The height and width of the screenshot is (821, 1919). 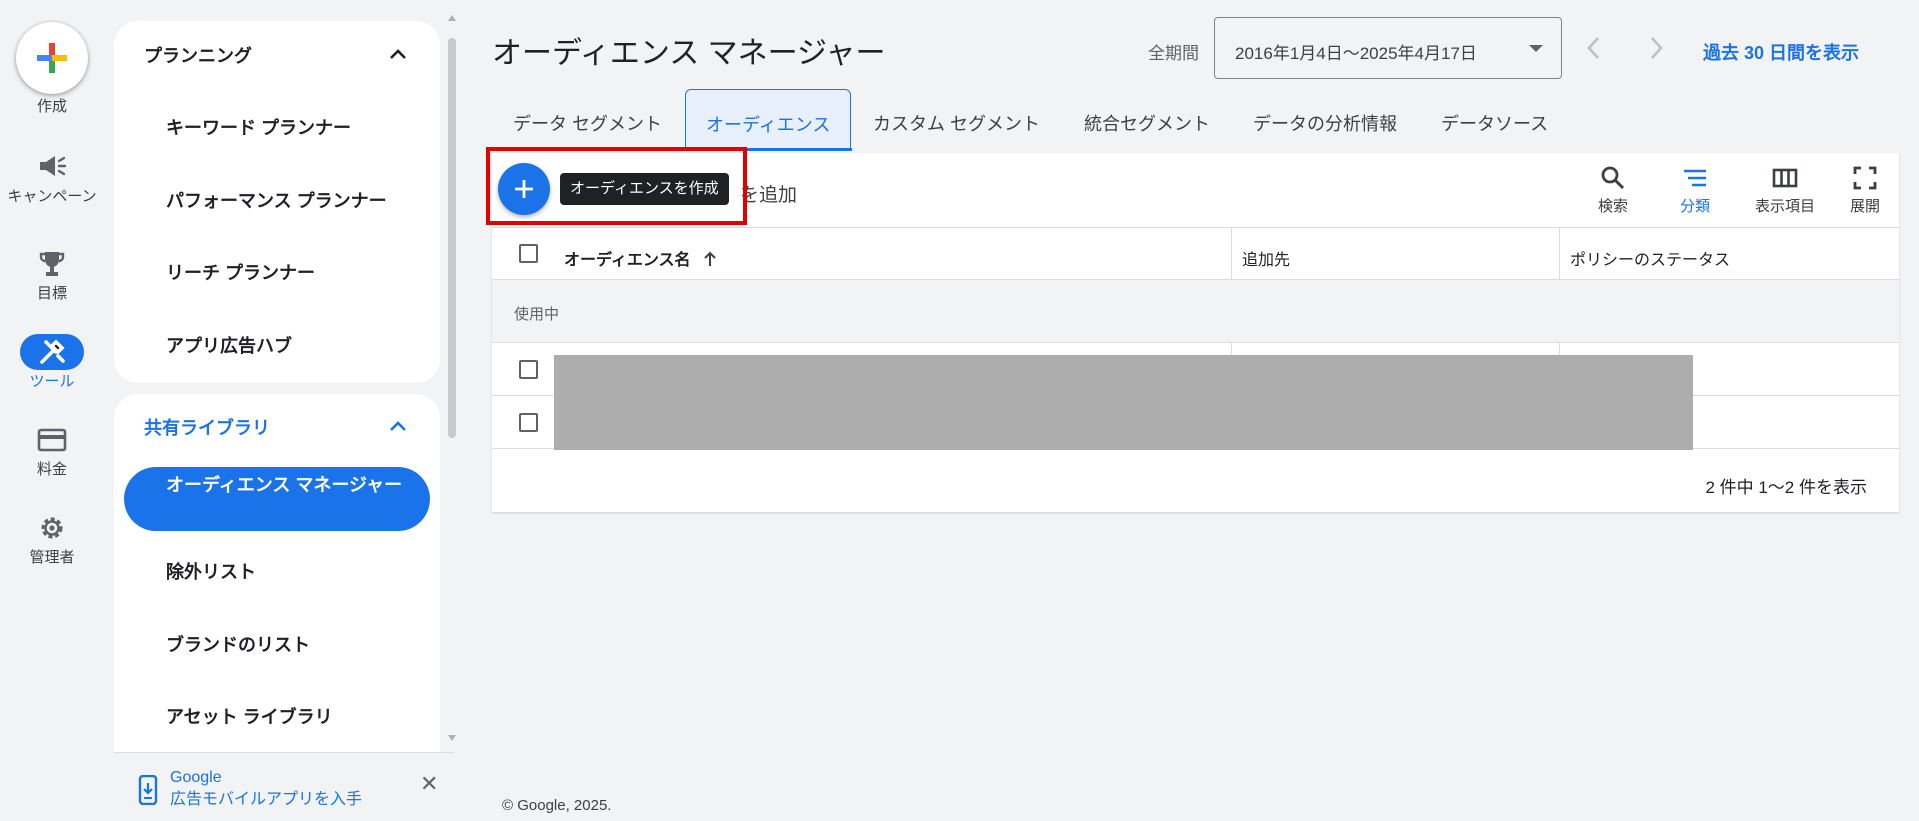 What do you see at coordinates (528, 253) in the screenshot?
I see `select-all-checkbox` at bounding box center [528, 253].